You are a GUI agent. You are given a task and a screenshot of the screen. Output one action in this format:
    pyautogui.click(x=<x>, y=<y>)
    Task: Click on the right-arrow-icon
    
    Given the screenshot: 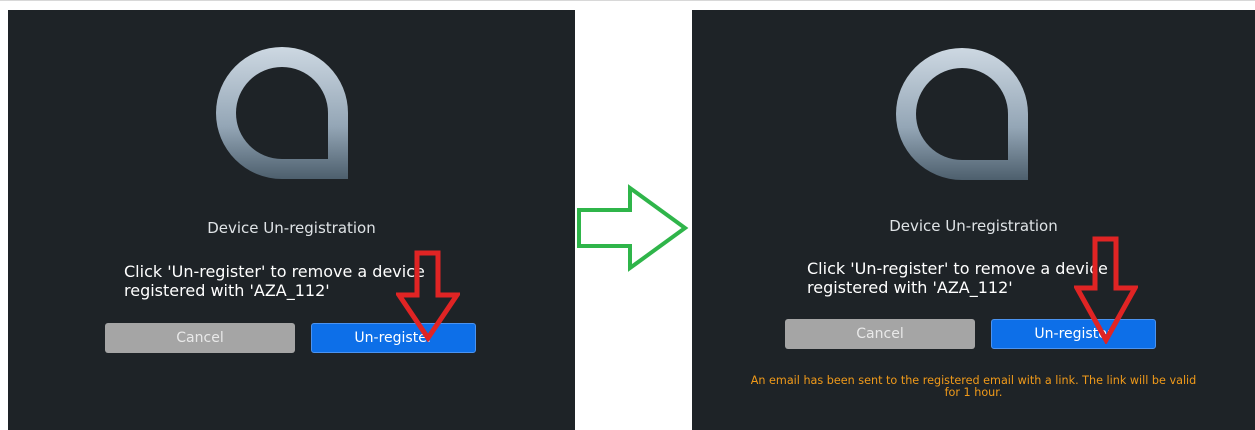 What is the action you would take?
    pyautogui.click(x=633, y=228)
    